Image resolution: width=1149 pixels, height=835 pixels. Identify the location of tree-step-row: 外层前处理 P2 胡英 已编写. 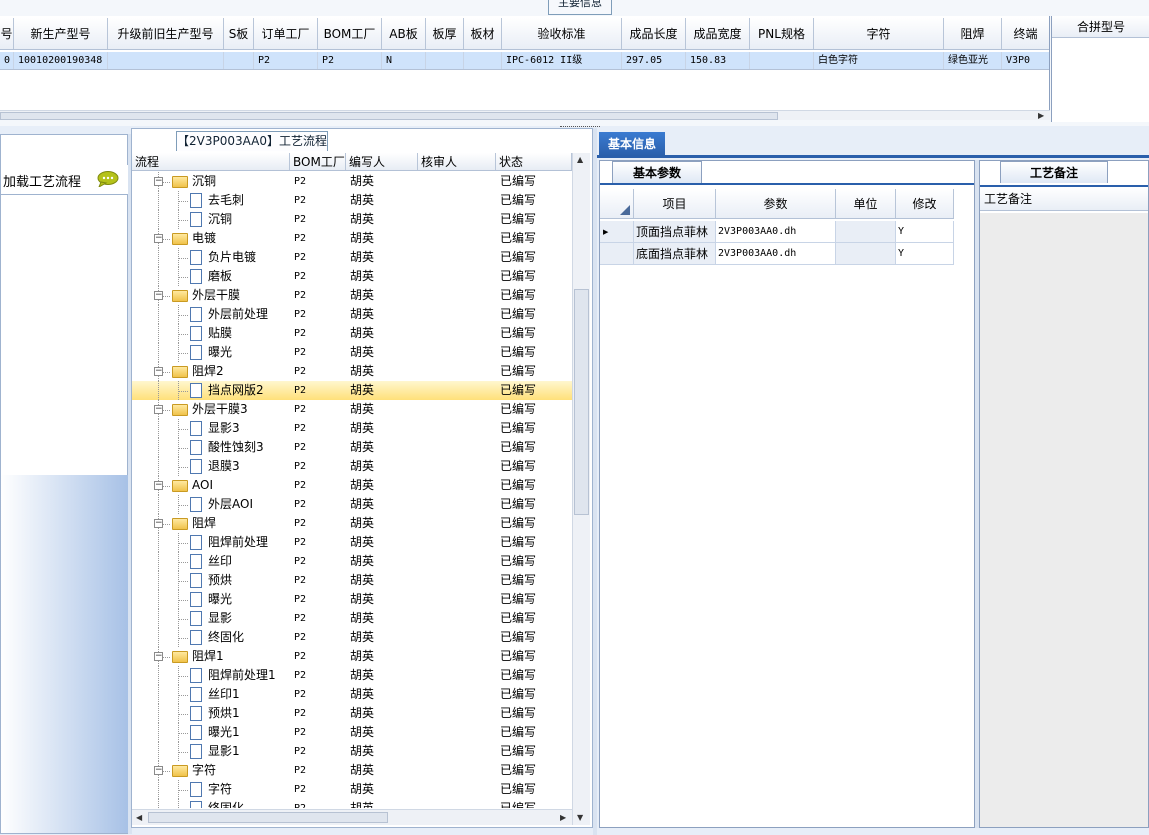
(352, 314).